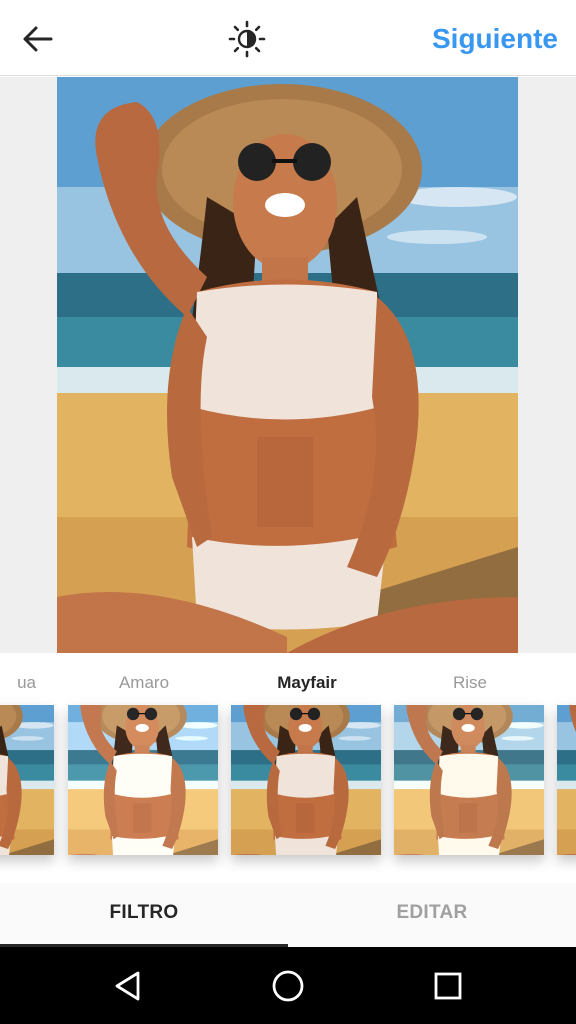 The height and width of the screenshot is (1024, 576). I want to click on back-button, so click(38, 39).